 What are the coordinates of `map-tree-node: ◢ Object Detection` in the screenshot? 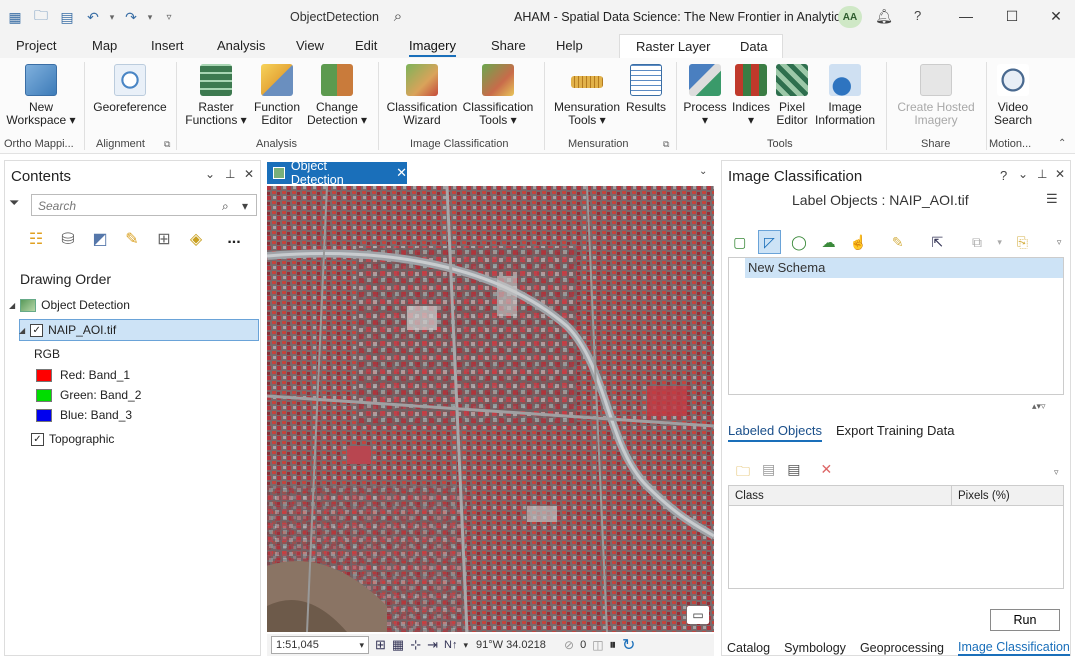 It's located at (69, 305).